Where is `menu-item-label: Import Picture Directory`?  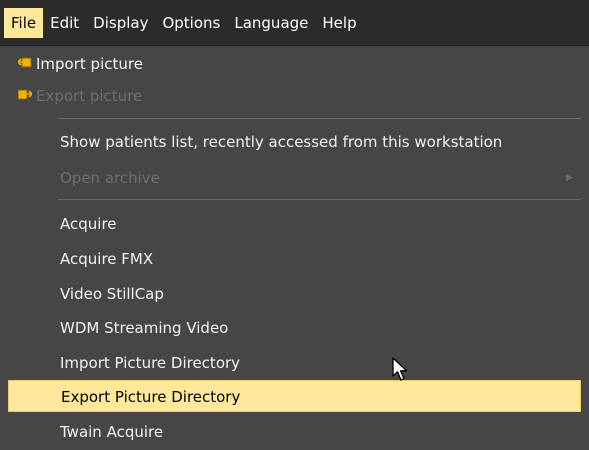
menu-item-label: Import Picture Directory is located at coordinates (150, 363).